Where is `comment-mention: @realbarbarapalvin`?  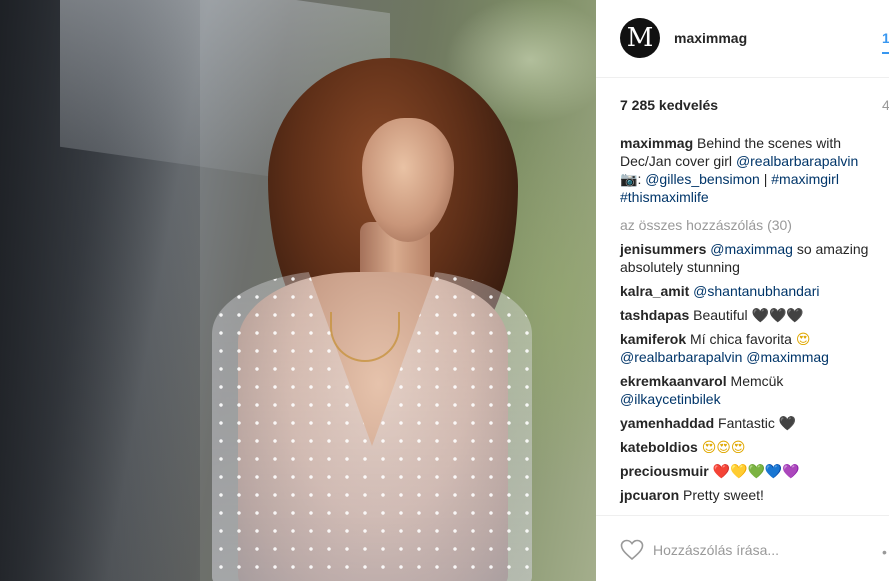 comment-mention: @realbarbarapalvin is located at coordinates (681, 357).